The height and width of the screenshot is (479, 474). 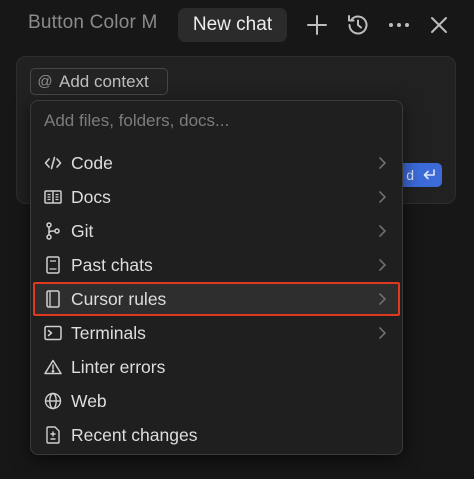 What do you see at coordinates (216, 333) in the screenshot?
I see `menu-item-terminals: Terminals` at bounding box center [216, 333].